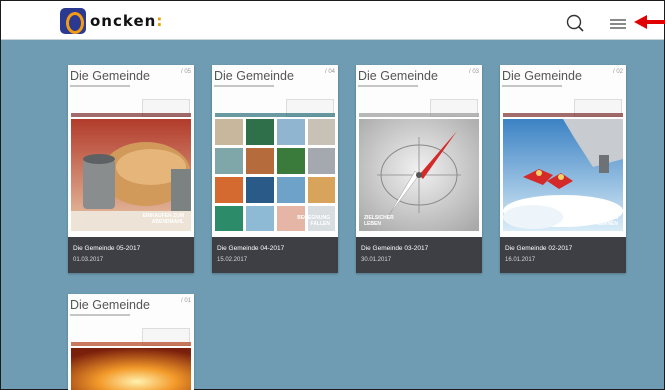 The image size is (665, 390). I want to click on cover-photo-fire, so click(131, 369).